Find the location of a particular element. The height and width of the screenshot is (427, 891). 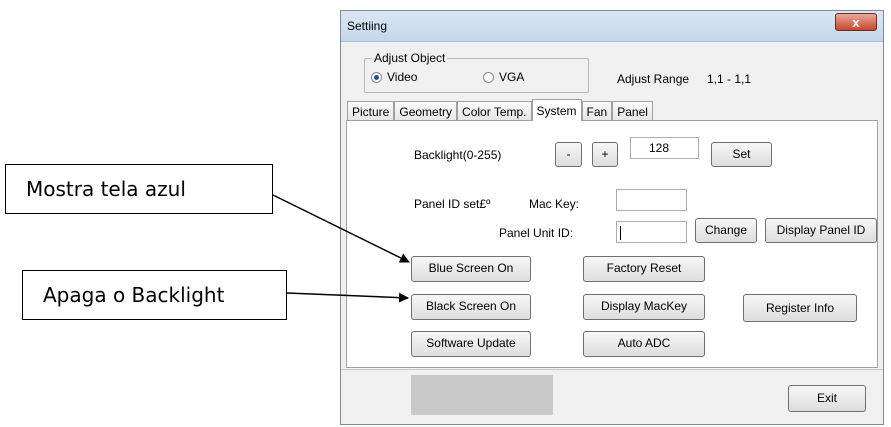

tab-system: System is located at coordinates (556, 110).